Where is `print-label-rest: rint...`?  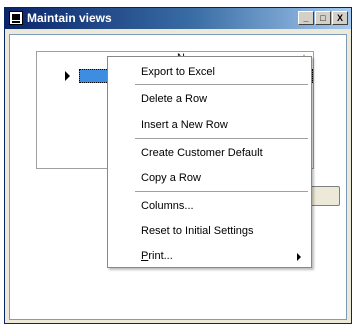
print-label-rest: rint... is located at coordinates (160, 256).